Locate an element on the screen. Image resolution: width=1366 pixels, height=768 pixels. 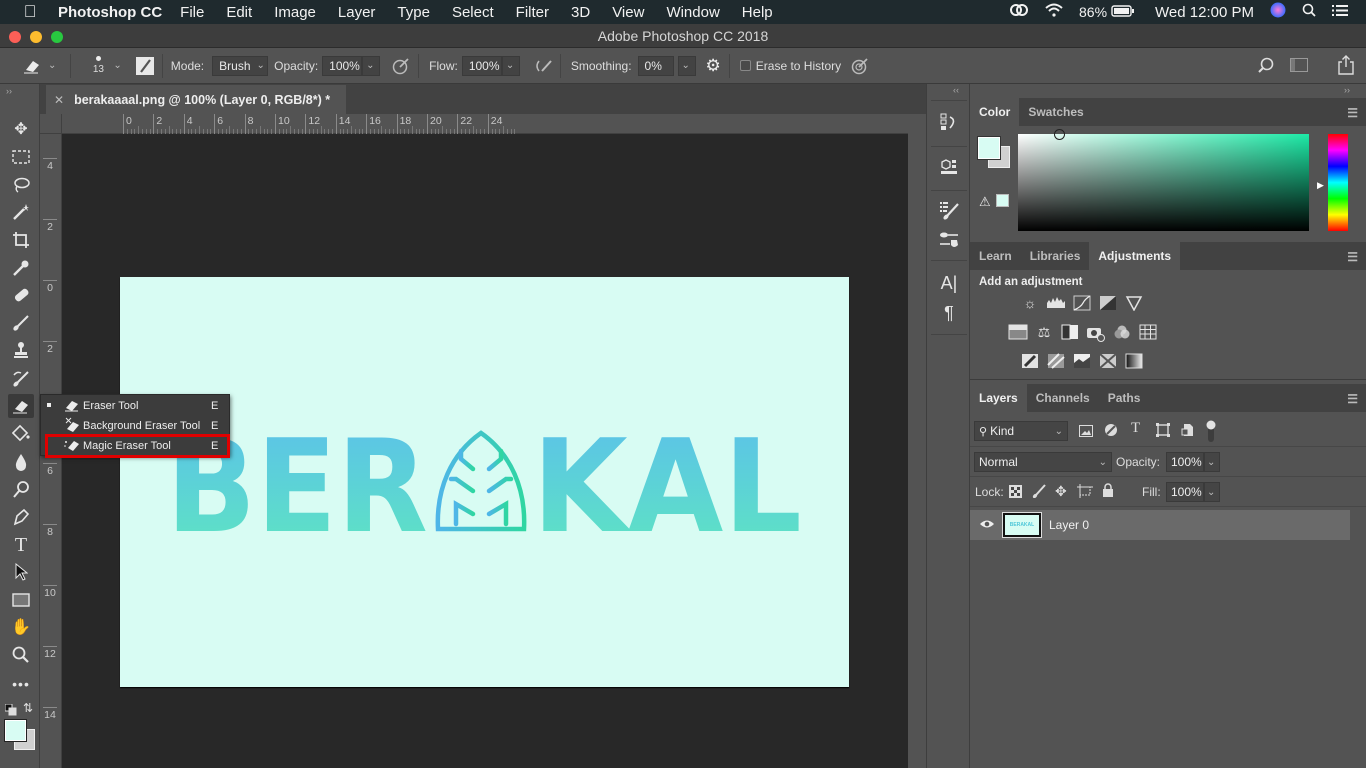
creative-cloud-icon is located at coordinates (1019, 12).